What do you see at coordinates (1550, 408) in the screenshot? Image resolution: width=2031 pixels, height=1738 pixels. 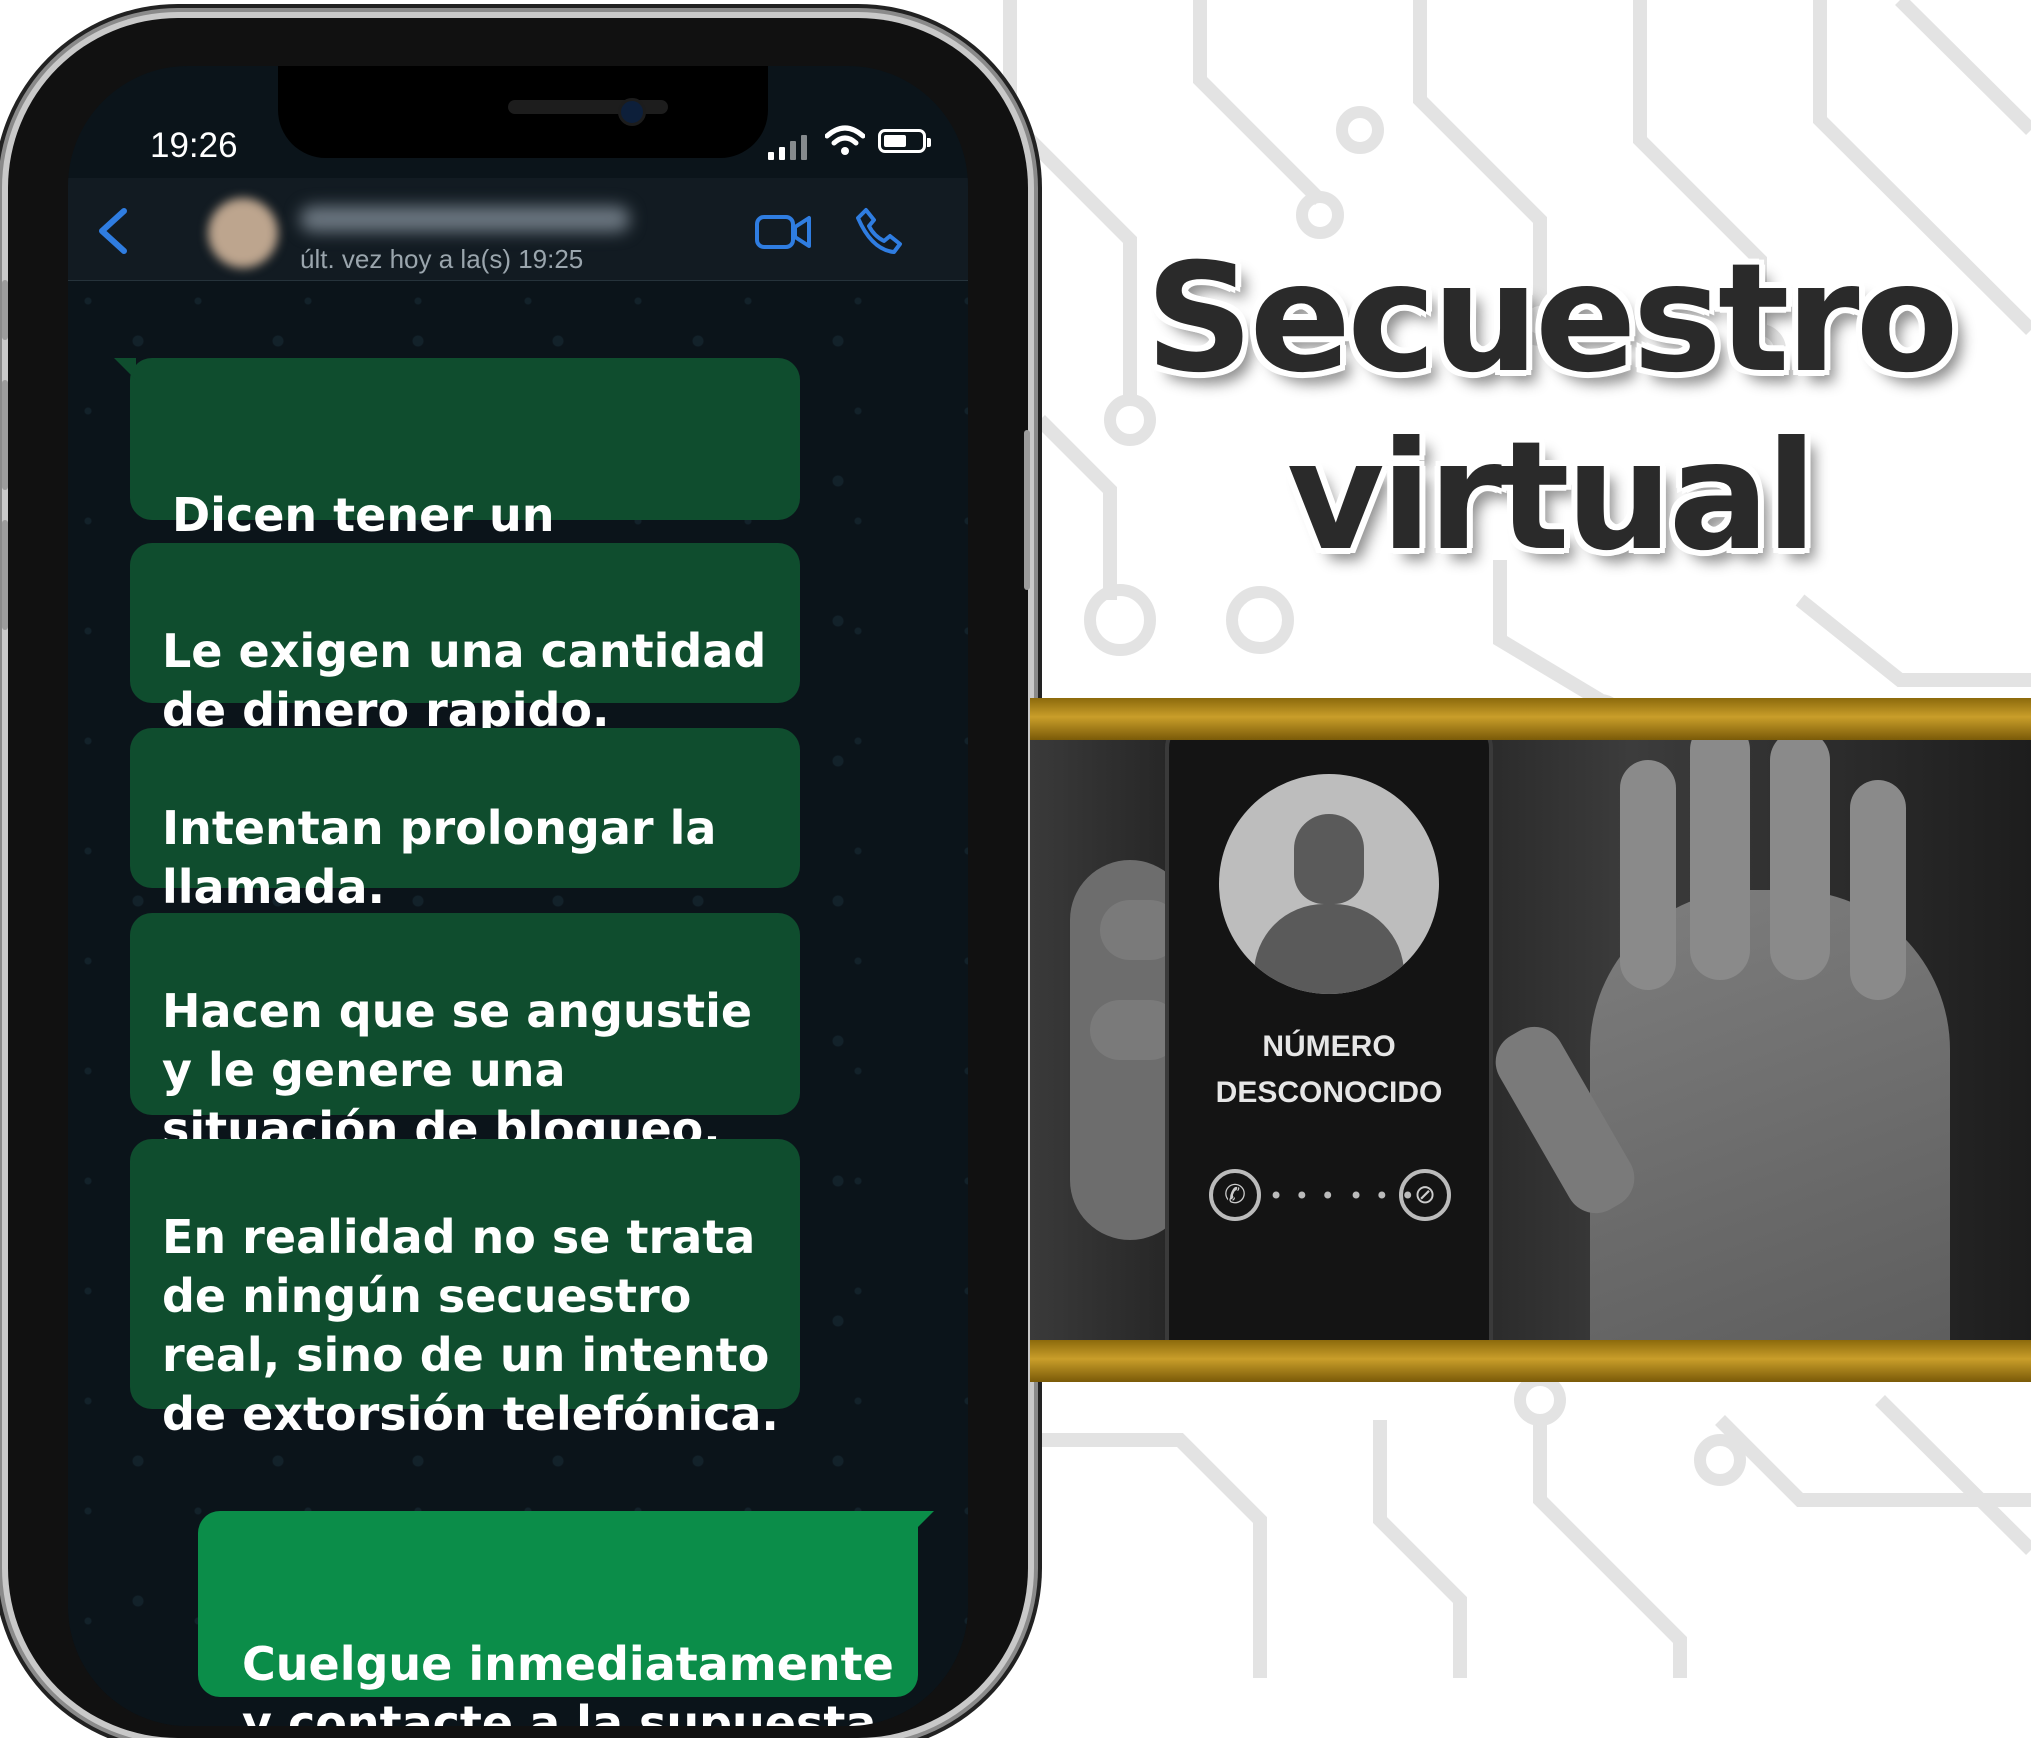 I see `page-title: Secuestro virtual` at bounding box center [1550, 408].